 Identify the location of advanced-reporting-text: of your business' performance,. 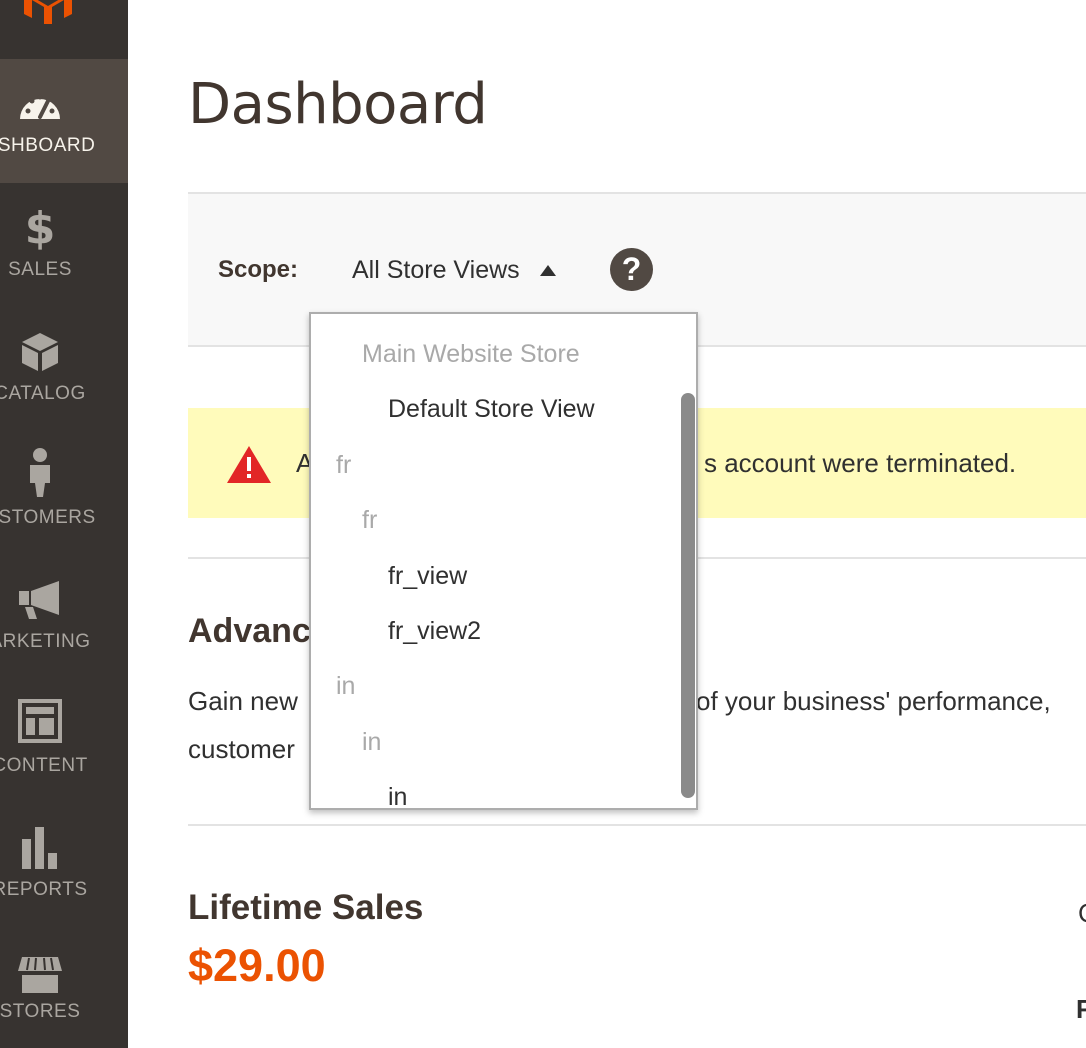
(873, 701).